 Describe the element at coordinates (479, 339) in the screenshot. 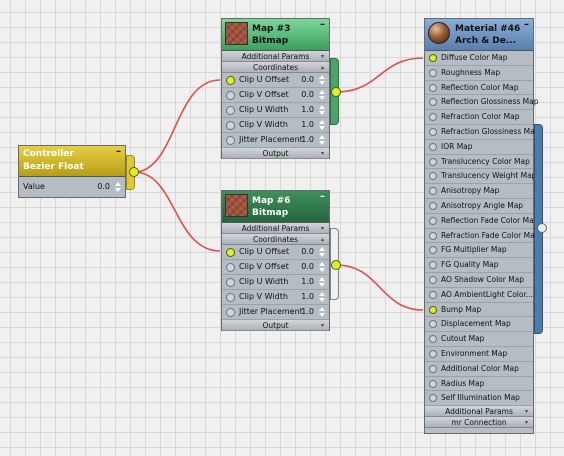

I see `map-slot-row: Cutout Map` at that location.